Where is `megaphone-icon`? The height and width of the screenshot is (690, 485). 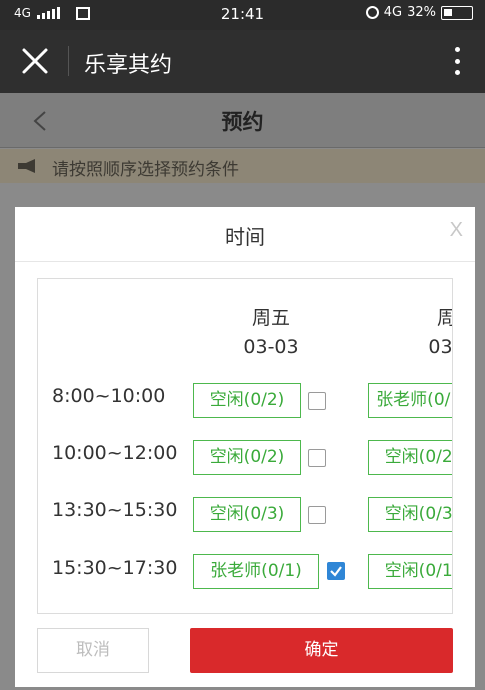 megaphone-icon is located at coordinates (26, 166).